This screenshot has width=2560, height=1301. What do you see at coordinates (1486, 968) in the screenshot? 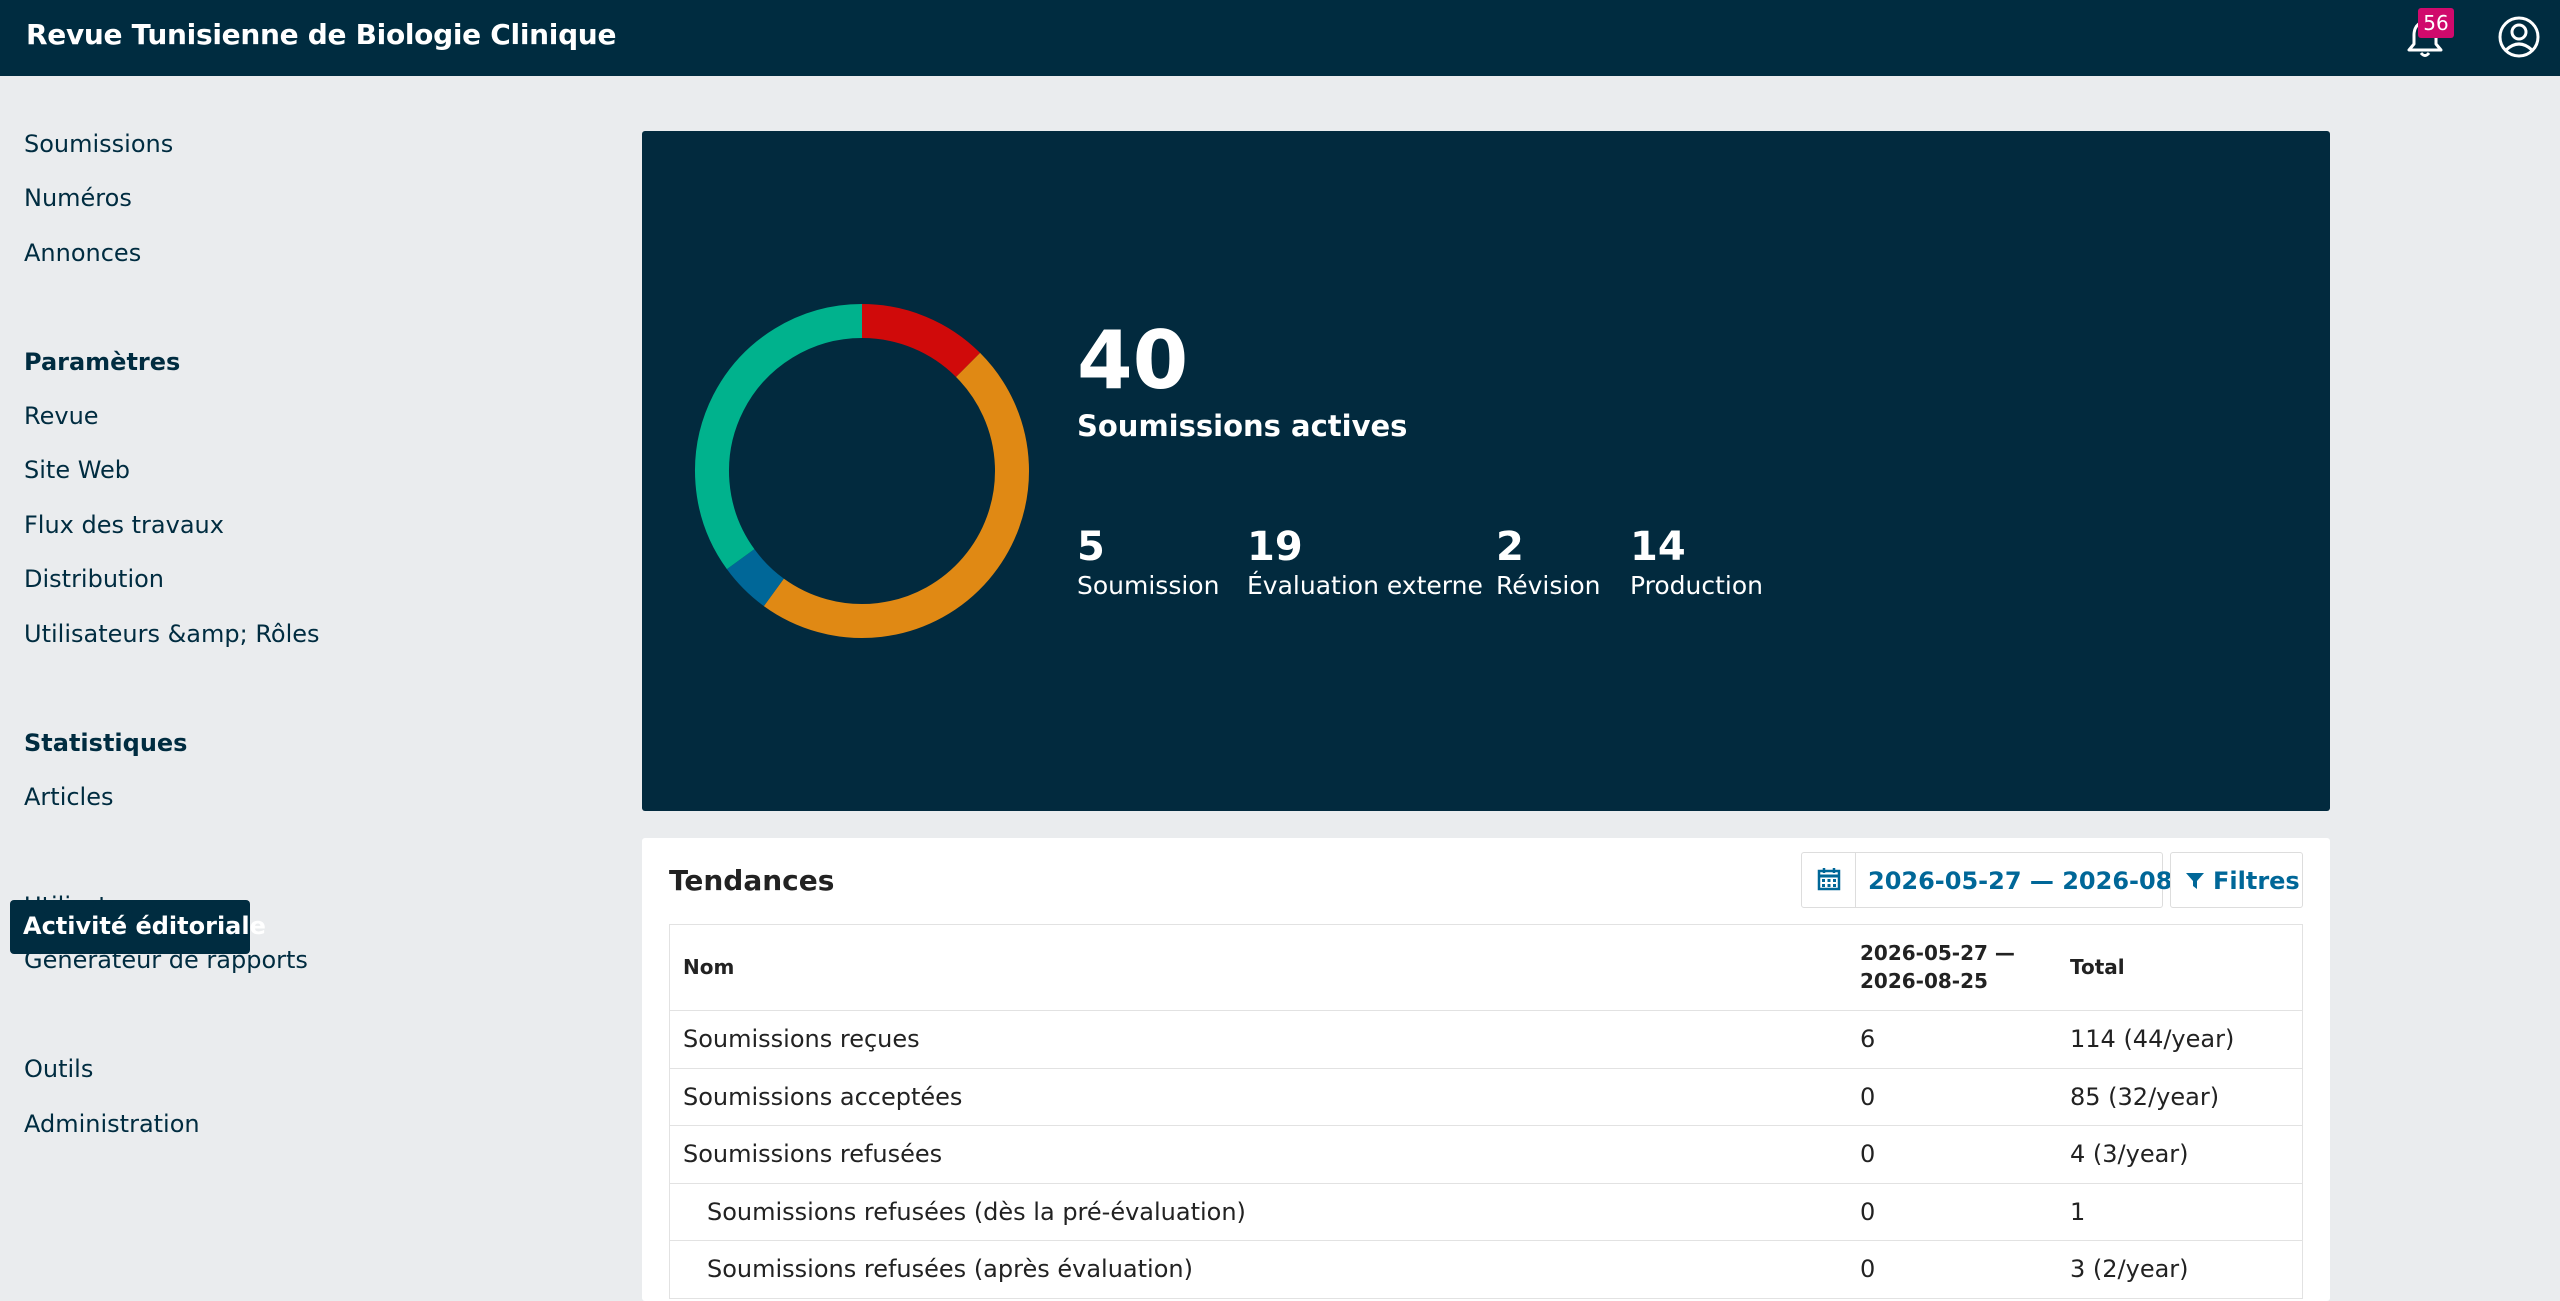
I see `table-header-row: Nom 2026-05-27 — 2026-08-25 Total` at bounding box center [1486, 968].